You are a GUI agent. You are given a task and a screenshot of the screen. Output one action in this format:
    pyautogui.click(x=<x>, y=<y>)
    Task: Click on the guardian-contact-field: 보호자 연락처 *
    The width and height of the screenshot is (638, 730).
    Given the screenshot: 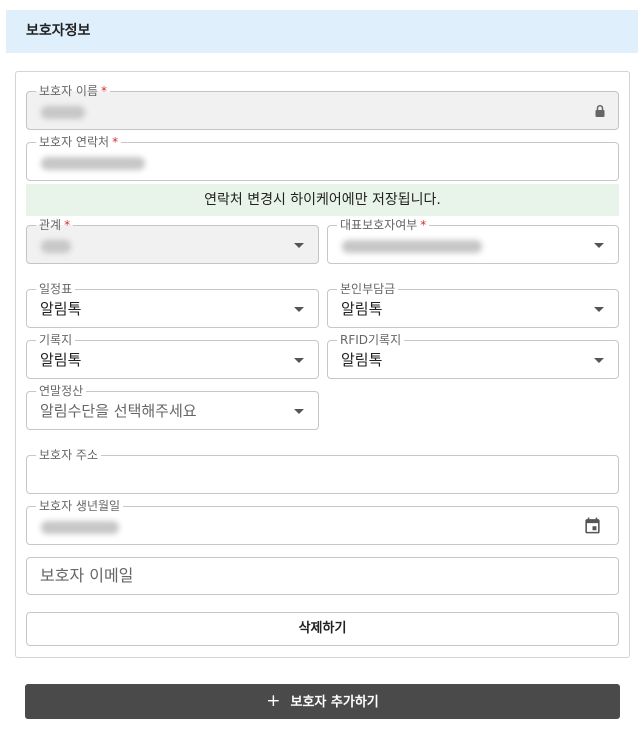 What is the action you would take?
    pyautogui.click(x=322, y=158)
    